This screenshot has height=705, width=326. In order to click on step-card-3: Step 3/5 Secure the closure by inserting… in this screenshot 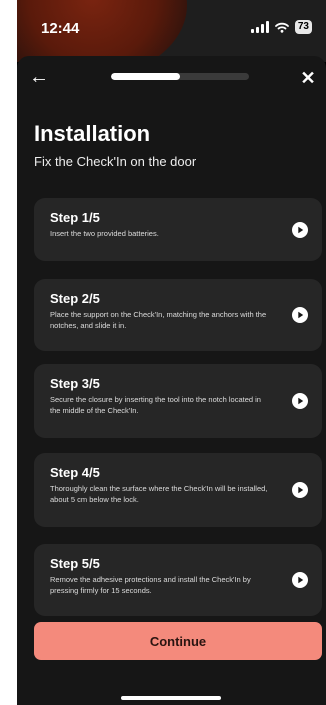, I will do `click(178, 401)`.